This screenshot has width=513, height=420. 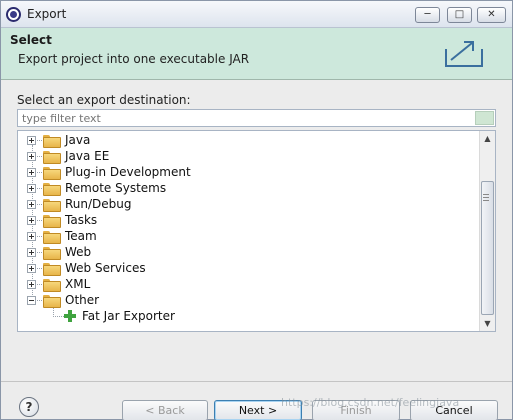 What do you see at coordinates (128, 172) in the screenshot?
I see `tree-item-label: Plug-in Development` at bounding box center [128, 172].